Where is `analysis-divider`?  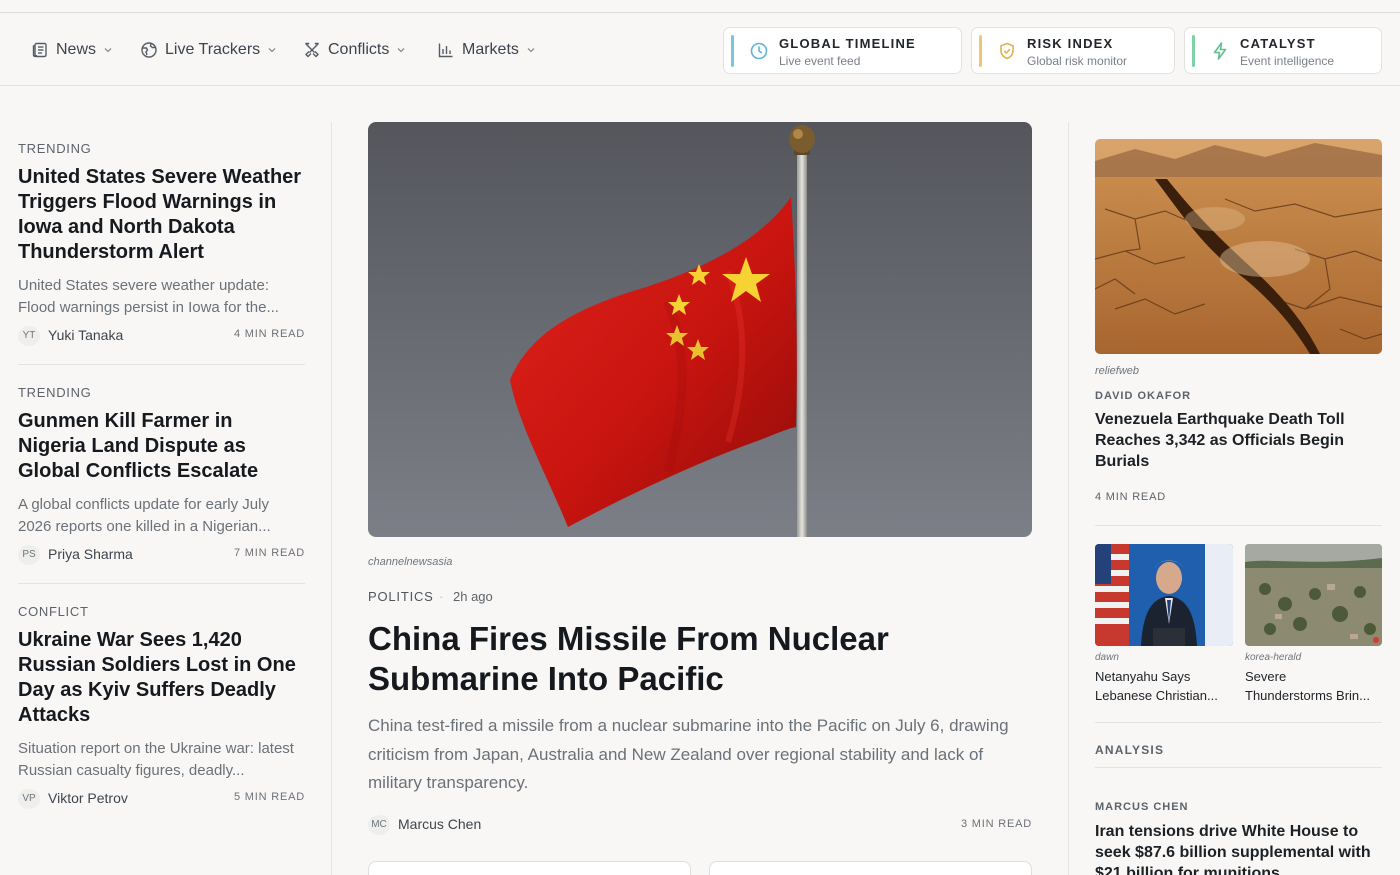 analysis-divider is located at coordinates (1238, 767).